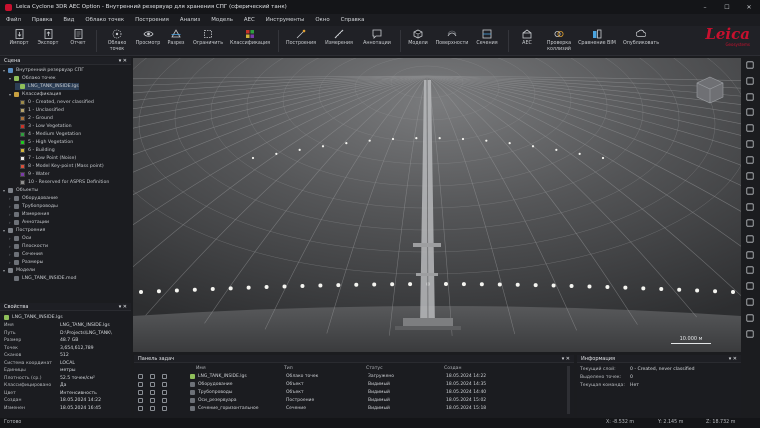 Image resolution: width=760 pixels, height=428 pixels. I want to click on tree-constr-group: ▾ Построения, so click(24, 230).